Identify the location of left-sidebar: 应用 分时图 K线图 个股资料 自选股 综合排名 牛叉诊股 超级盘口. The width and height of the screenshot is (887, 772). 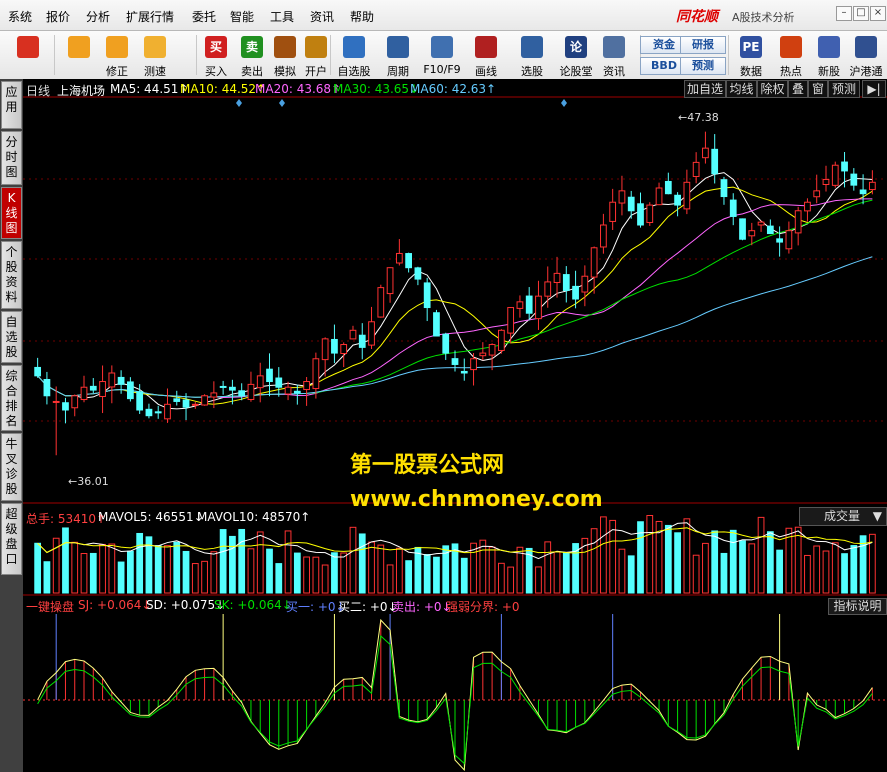
(11, 425).